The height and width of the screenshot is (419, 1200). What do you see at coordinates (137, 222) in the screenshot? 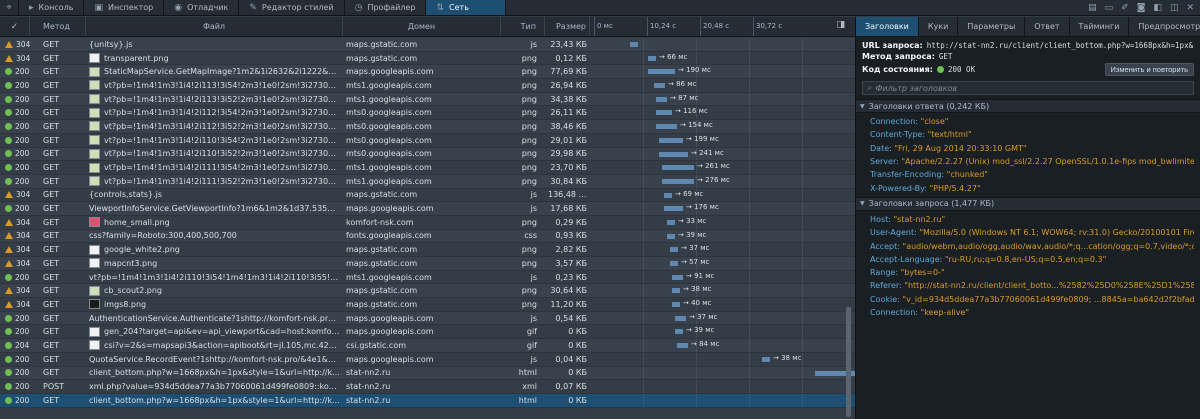
I see `file-name: home_small.png` at bounding box center [137, 222].